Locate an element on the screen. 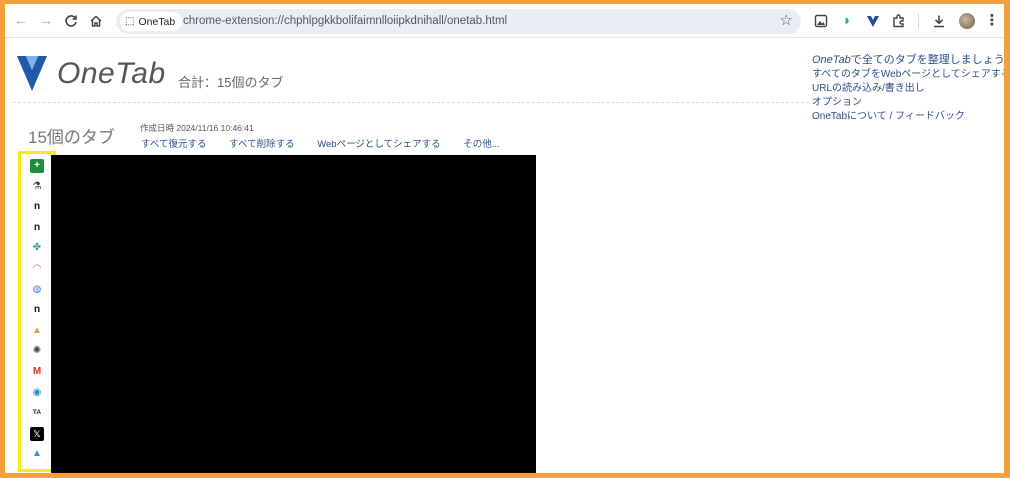 Image resolution: width=1010 pixels, height=478 pixels. options-link: オプション is located at coordinates (907, 103).